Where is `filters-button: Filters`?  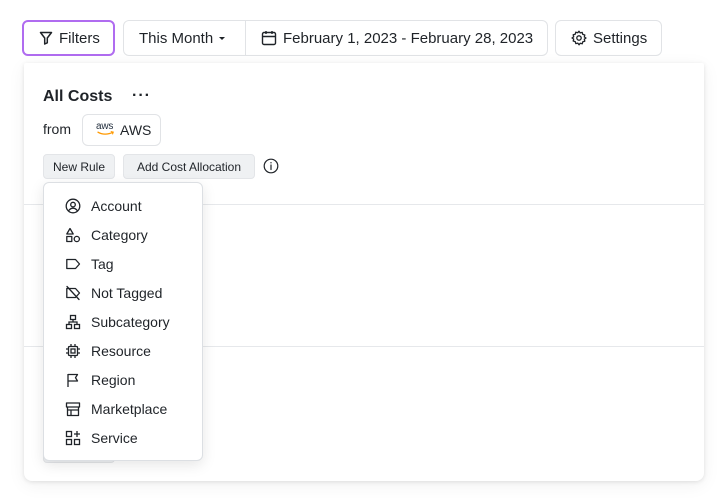 filters-button: Filters is located at coordinates (68, 38).